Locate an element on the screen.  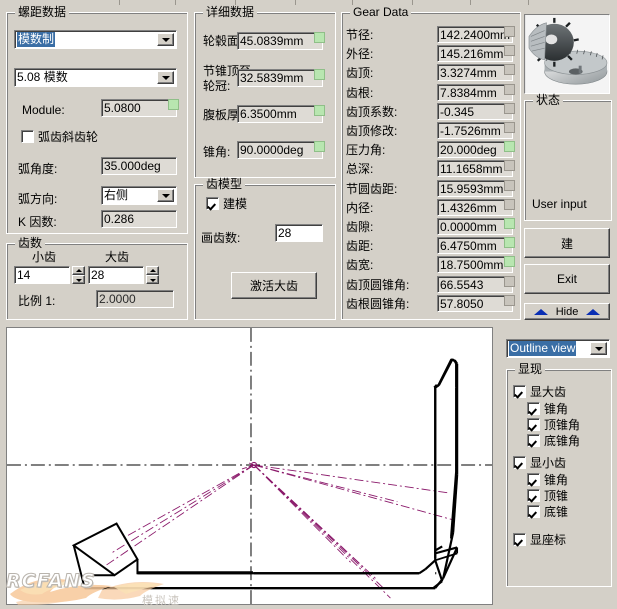
module-label: Module: is located at coordinates (43, 110).